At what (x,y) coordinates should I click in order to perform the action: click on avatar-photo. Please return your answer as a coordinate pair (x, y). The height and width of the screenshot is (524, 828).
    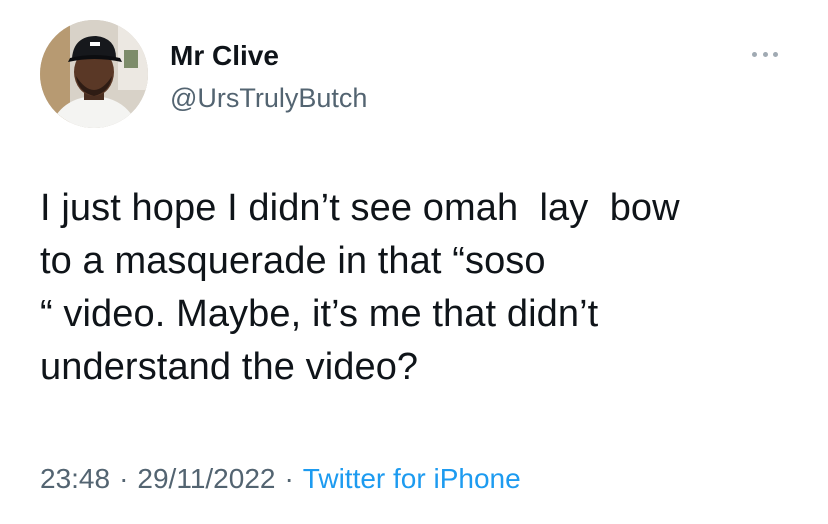
    Looking at the image, I should click on (94, 74).